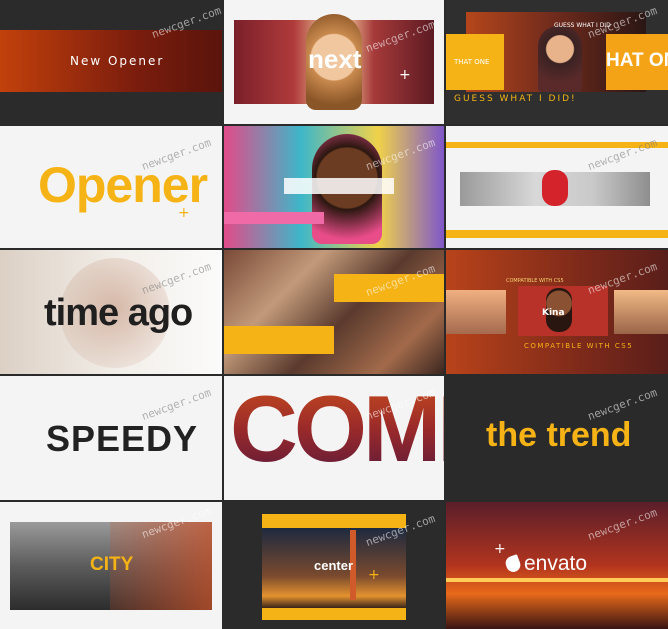 The width and height of the screenshot is (668, 629). What do you see at coordinates (122, 438) in the screenshot?
I see `tile-title: SPEEDY` at bounding box center [122, 438].